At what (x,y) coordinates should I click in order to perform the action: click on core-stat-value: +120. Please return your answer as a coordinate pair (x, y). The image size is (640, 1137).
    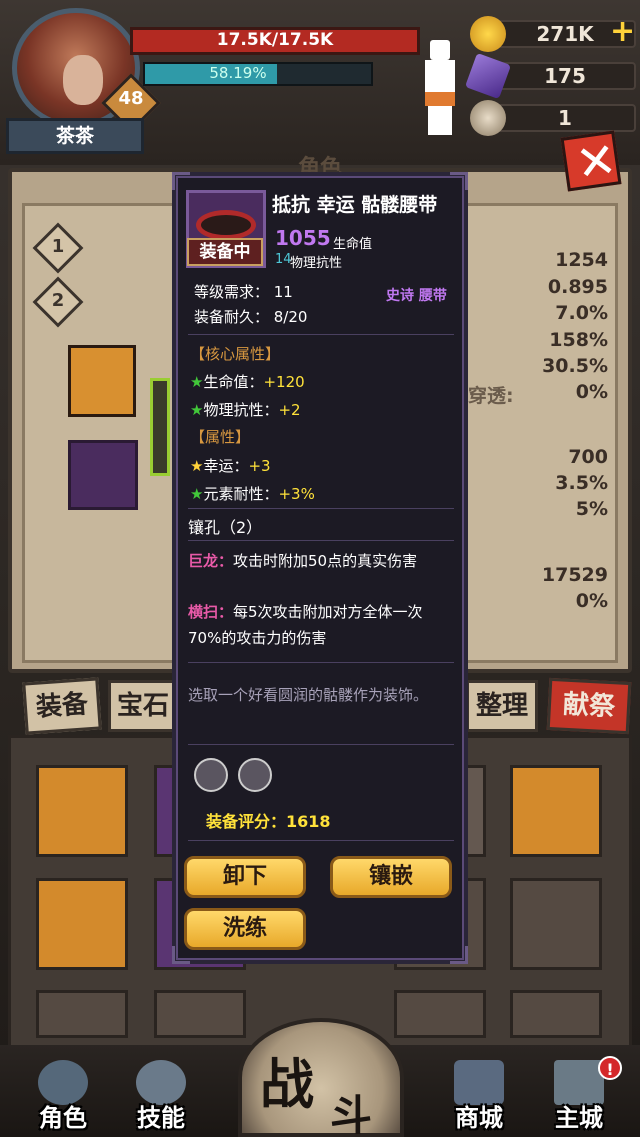
    Looking at the image, I should click on (284, 382).